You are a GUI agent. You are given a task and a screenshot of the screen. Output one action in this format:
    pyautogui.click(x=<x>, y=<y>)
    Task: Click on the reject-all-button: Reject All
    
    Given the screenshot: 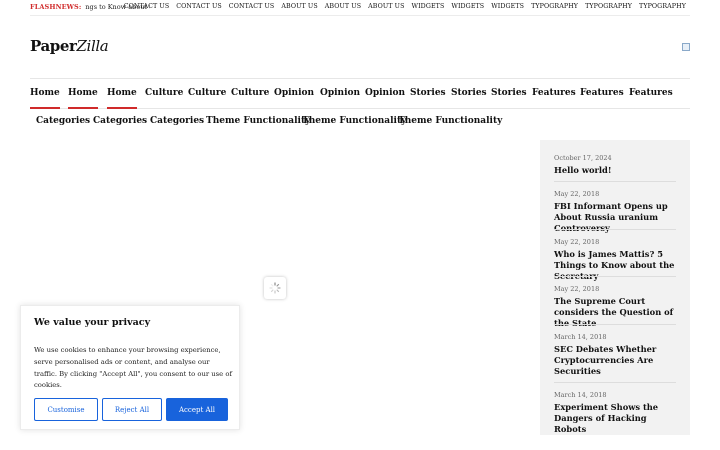 What is the action you would take?
    pyautogui.click(x=132, y=409)
    